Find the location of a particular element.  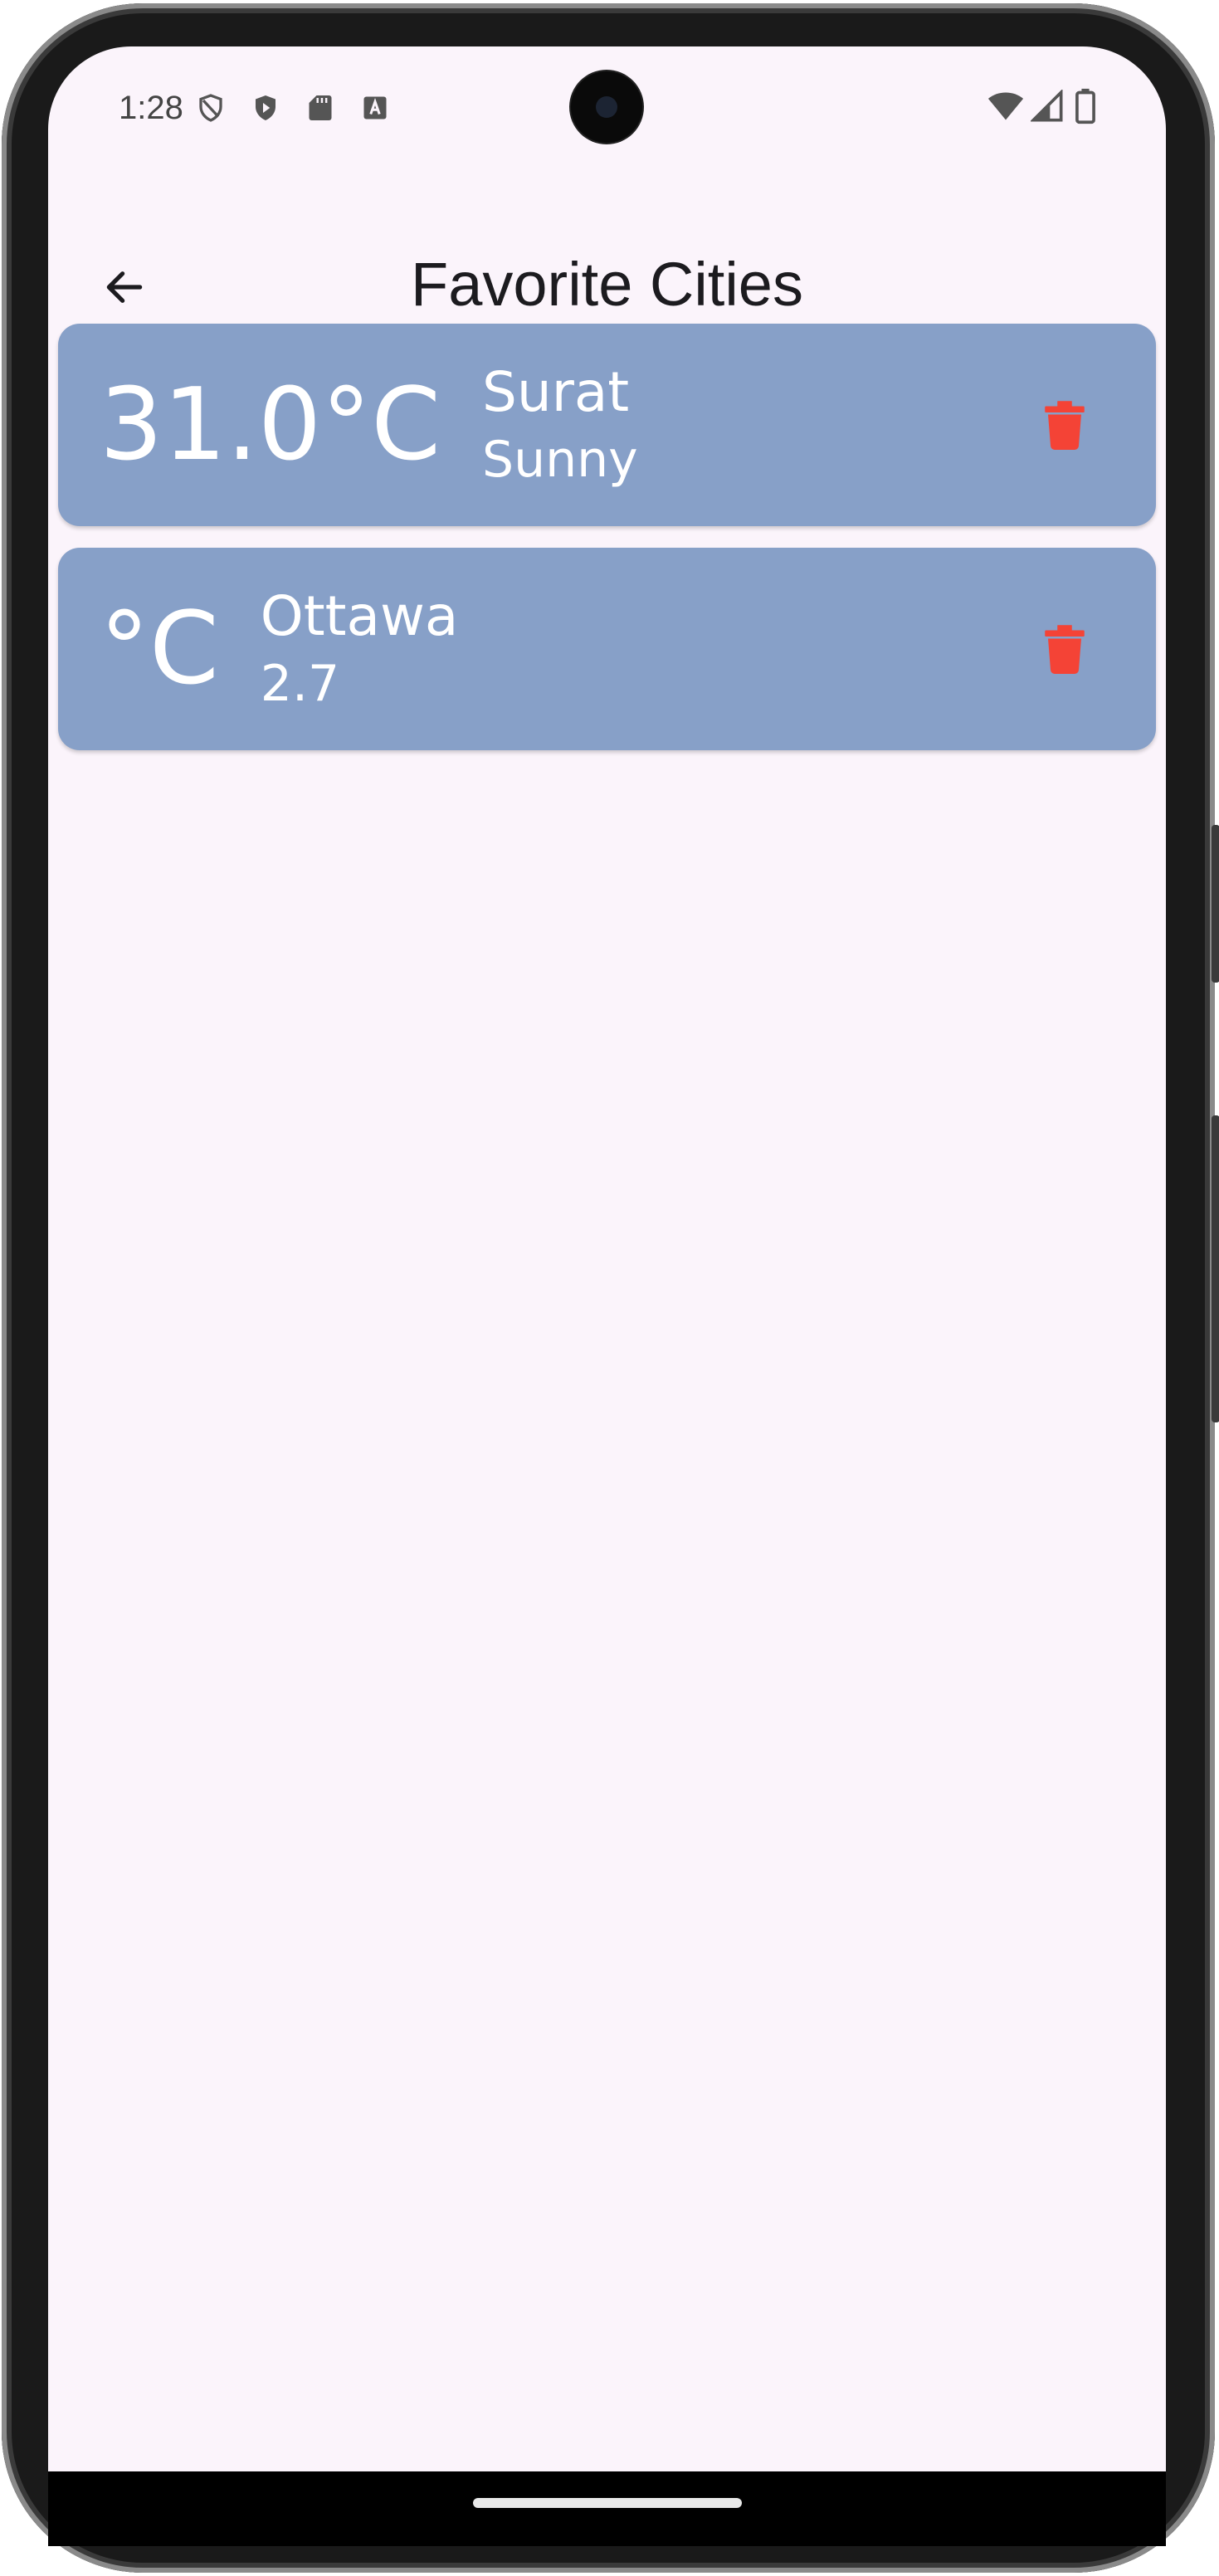

wifi-icon is located at coordinates (1006, 106).